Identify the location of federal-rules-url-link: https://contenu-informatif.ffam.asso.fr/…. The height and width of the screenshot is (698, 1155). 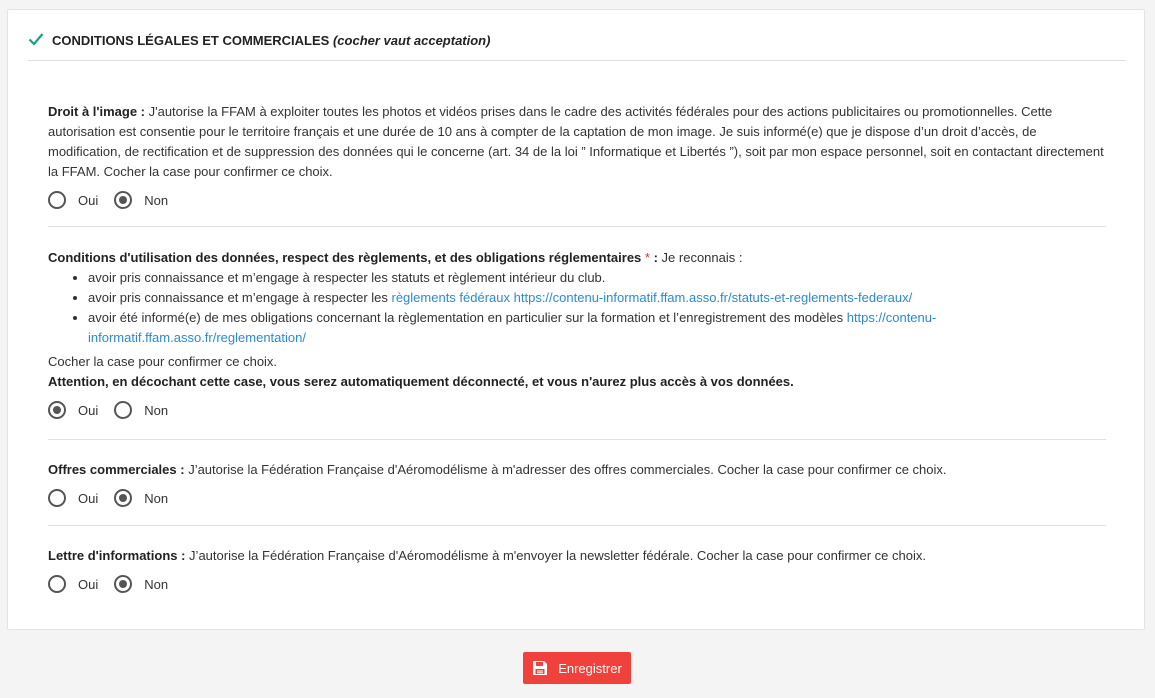
(713, 297).